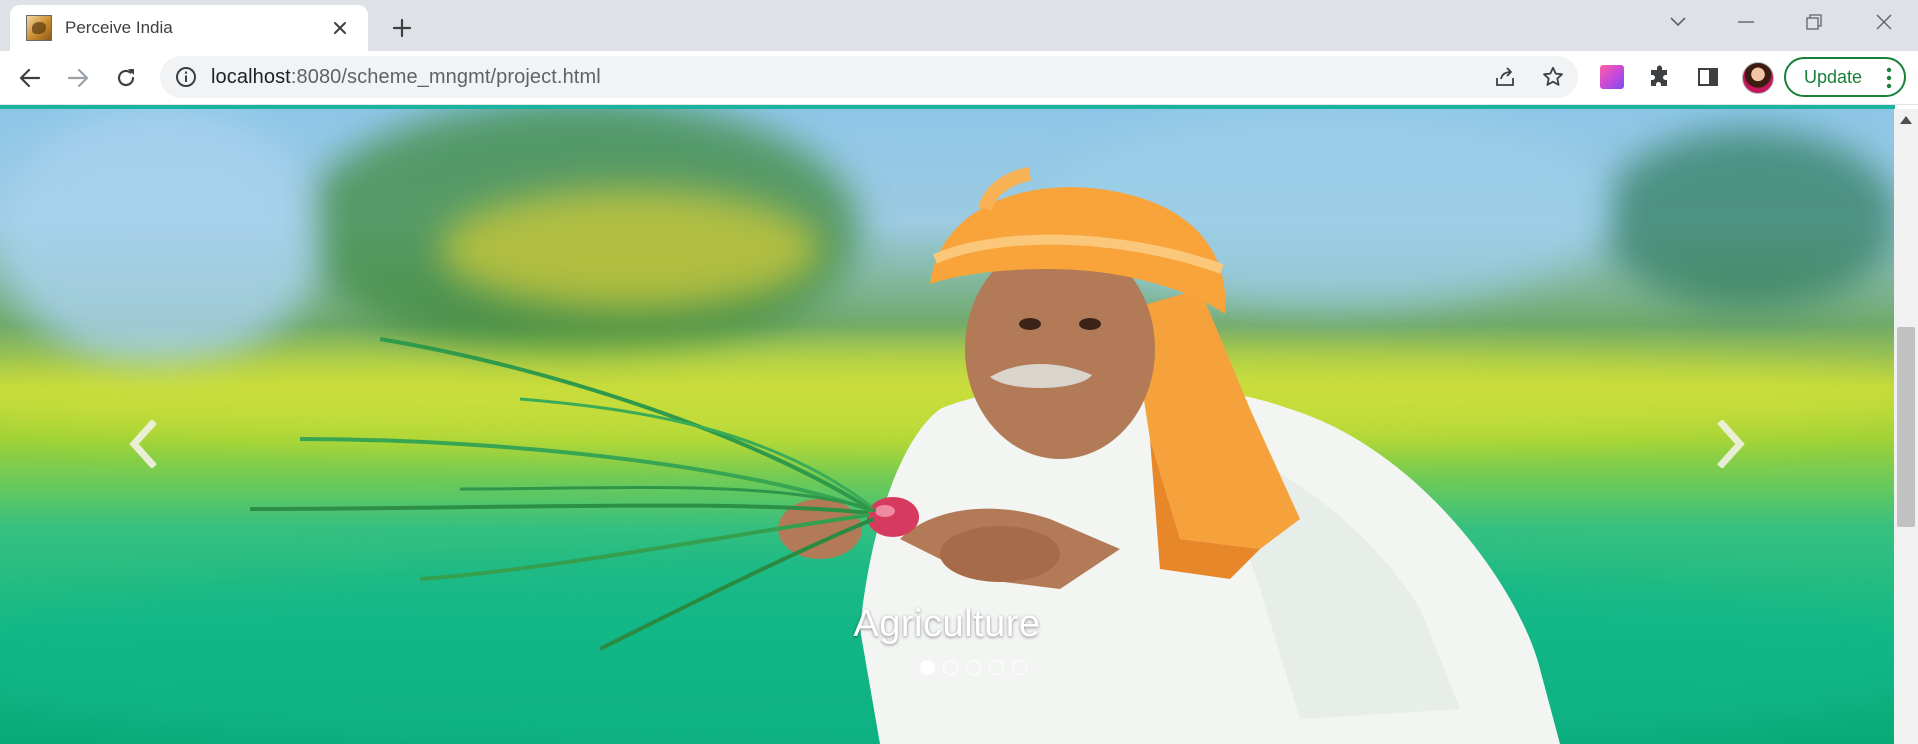  I want to click on extension-gradient-icon, so click(1612, 77).